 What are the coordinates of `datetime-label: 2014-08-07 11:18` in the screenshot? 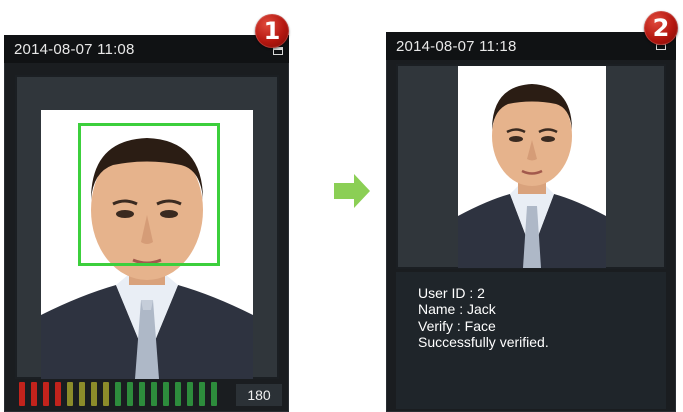 It's located at (456, 46).